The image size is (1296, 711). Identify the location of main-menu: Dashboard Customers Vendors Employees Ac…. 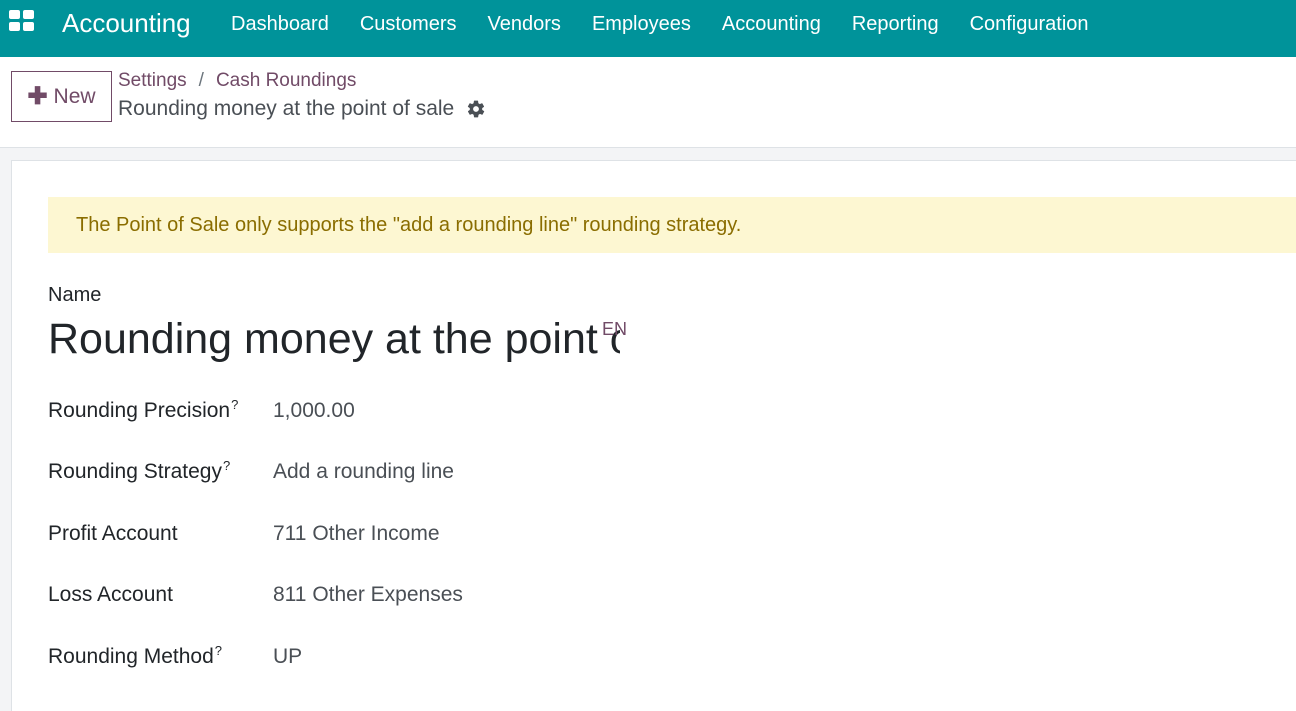
(675, 24).